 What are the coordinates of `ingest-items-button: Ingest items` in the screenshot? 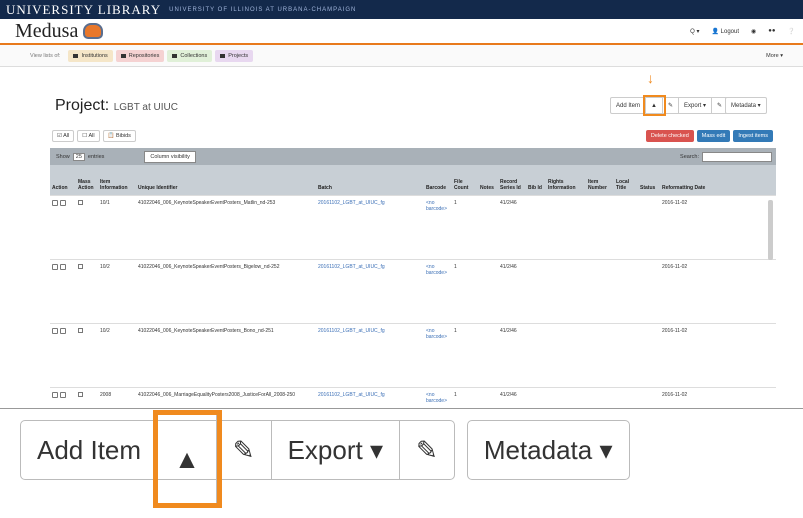 It's located at (753, 136).